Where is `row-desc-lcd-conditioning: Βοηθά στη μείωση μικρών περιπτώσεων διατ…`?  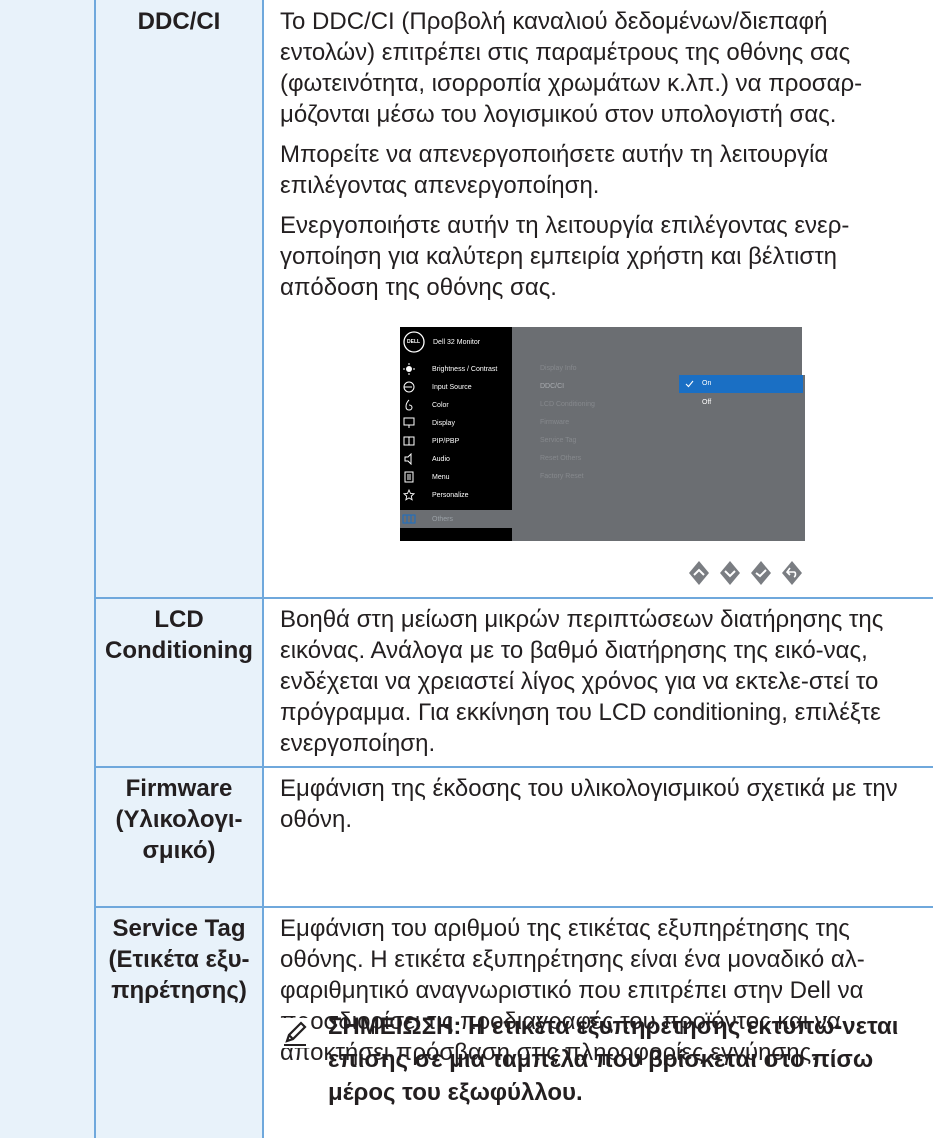 row-desc-lcd-conditioning: Βοηθά στη μείωση μικρών περιπτώσεων διατ… is located at coordinates (582, 681).